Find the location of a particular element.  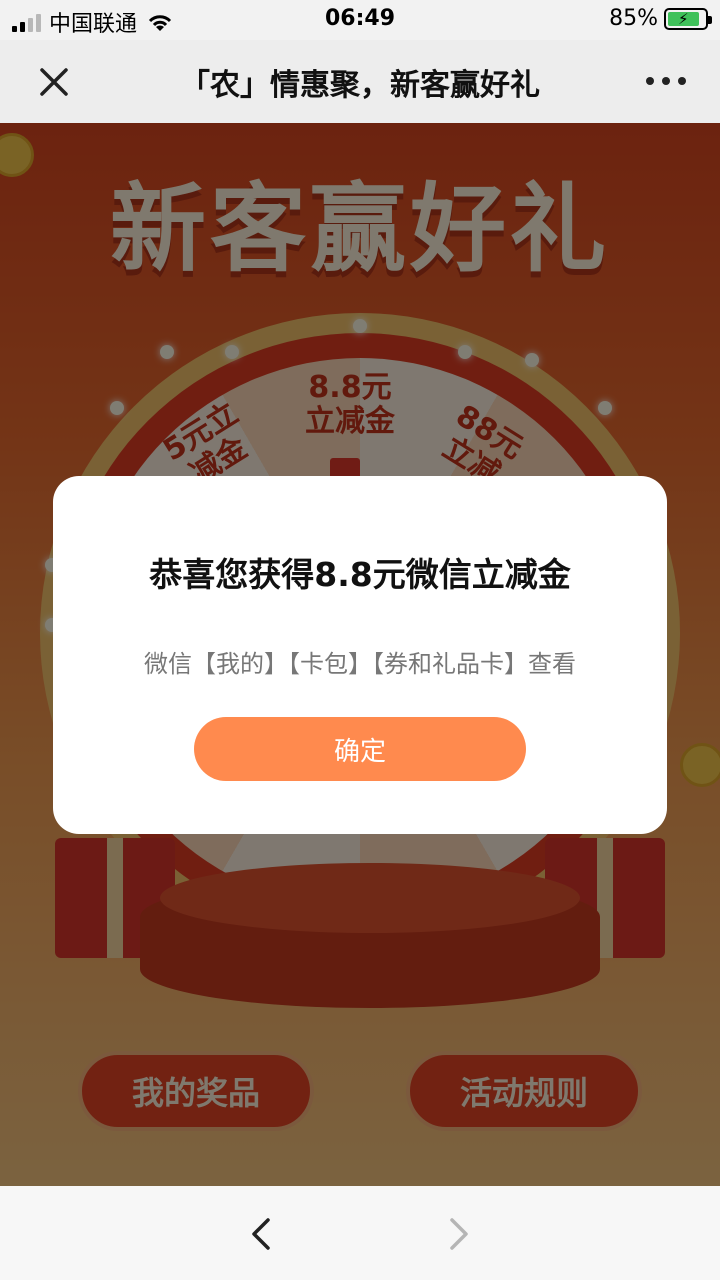

dialog-title: 恭喜您获得8.8元微信立减金 is located at coordinates (360, 574).